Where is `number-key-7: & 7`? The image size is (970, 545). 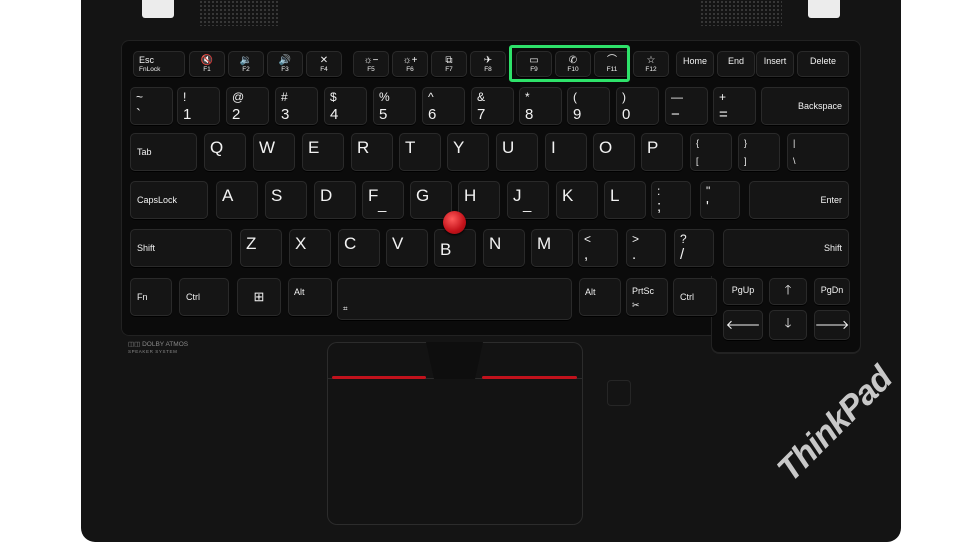
number-key-7: & 7 is located at coordinates (492, 106).